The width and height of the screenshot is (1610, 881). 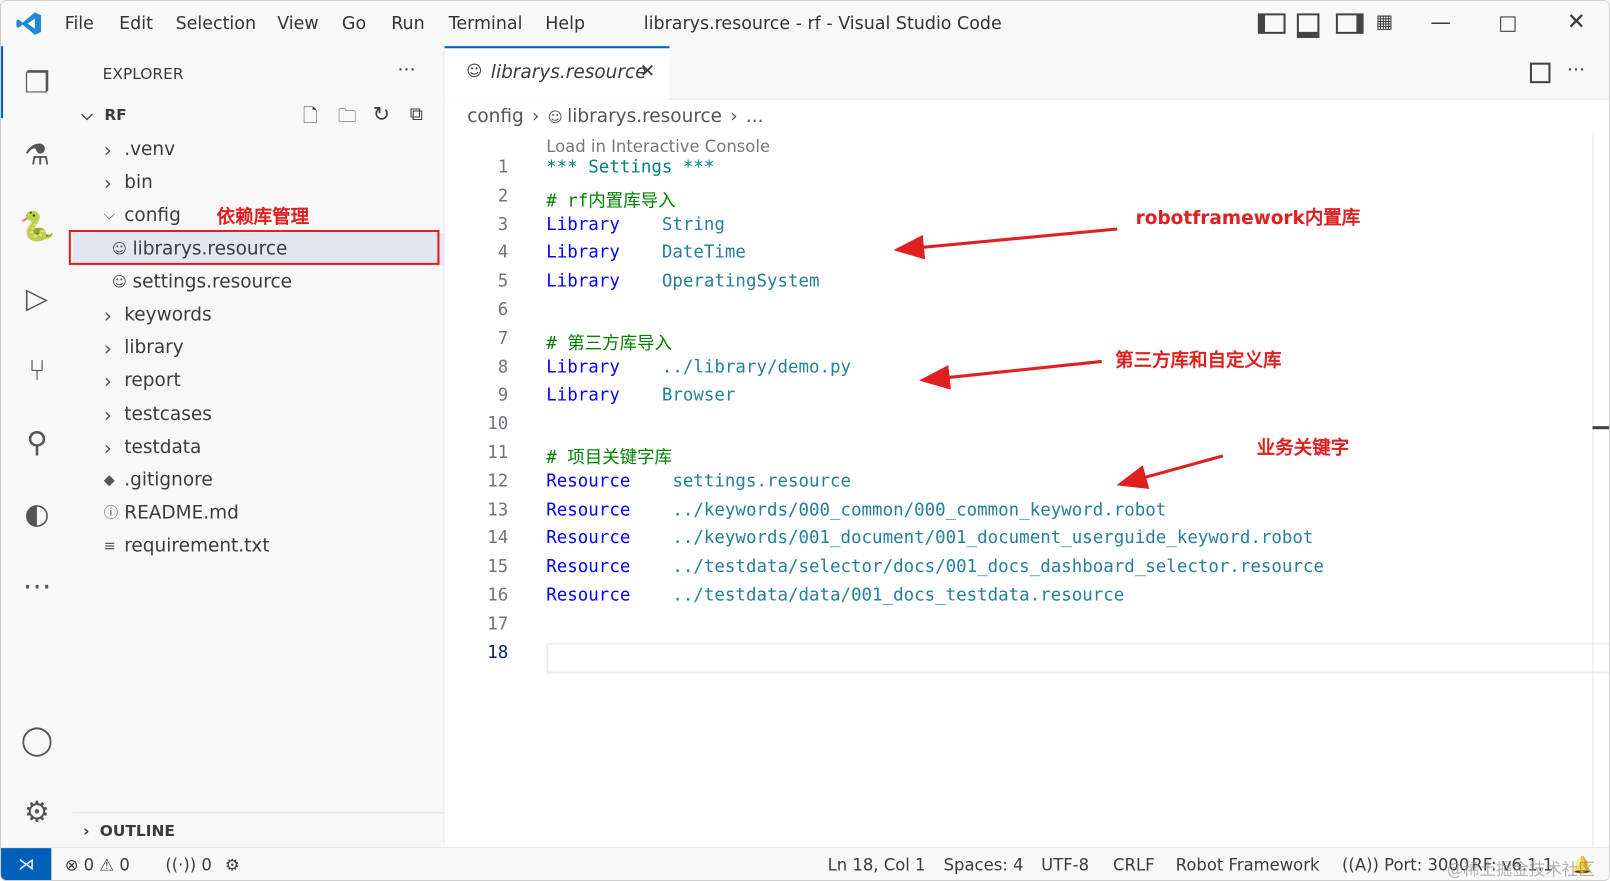 What do you see at coordinates (79, 23) in the screenshot?
I see `menu-file: File` at bounding box center [79, 23].